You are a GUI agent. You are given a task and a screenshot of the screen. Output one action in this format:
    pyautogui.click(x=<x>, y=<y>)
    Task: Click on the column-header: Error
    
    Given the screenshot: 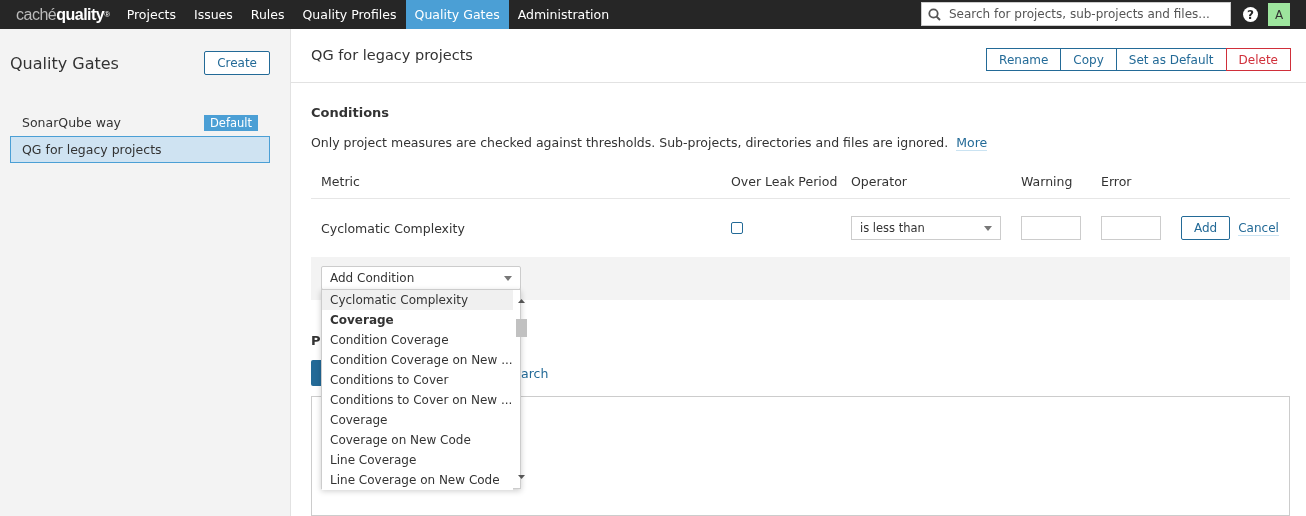 What is the action you would take?
    pyautogui.click(x=1117, y=181)
    